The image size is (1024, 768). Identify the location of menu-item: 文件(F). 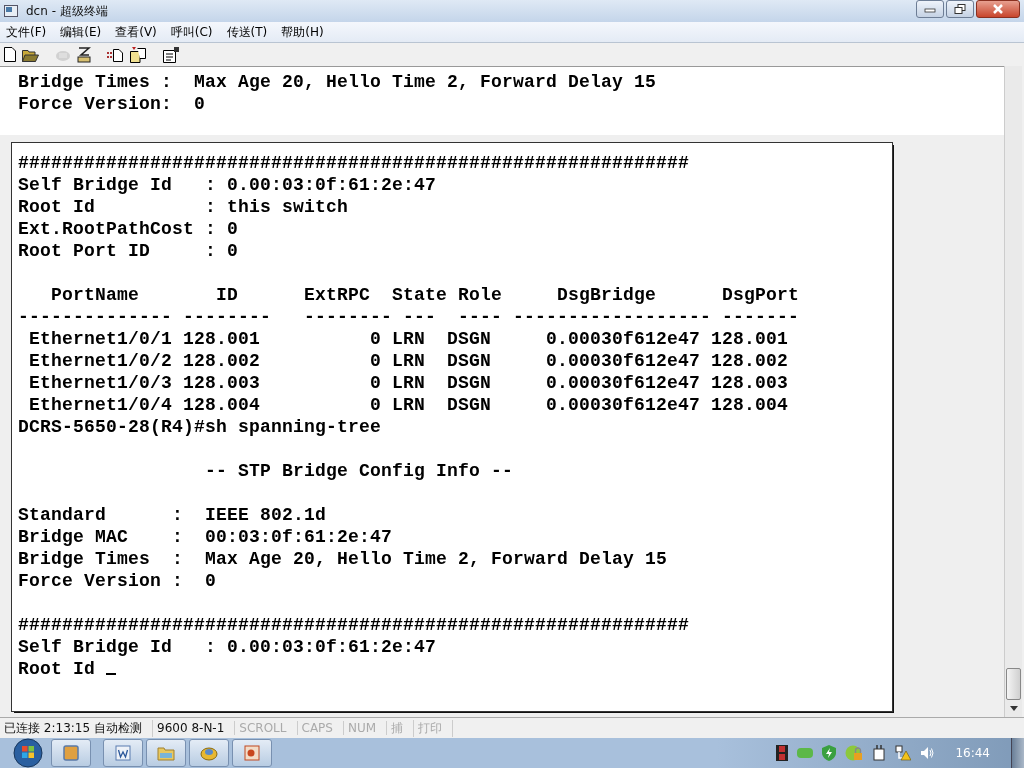
(26, 32).